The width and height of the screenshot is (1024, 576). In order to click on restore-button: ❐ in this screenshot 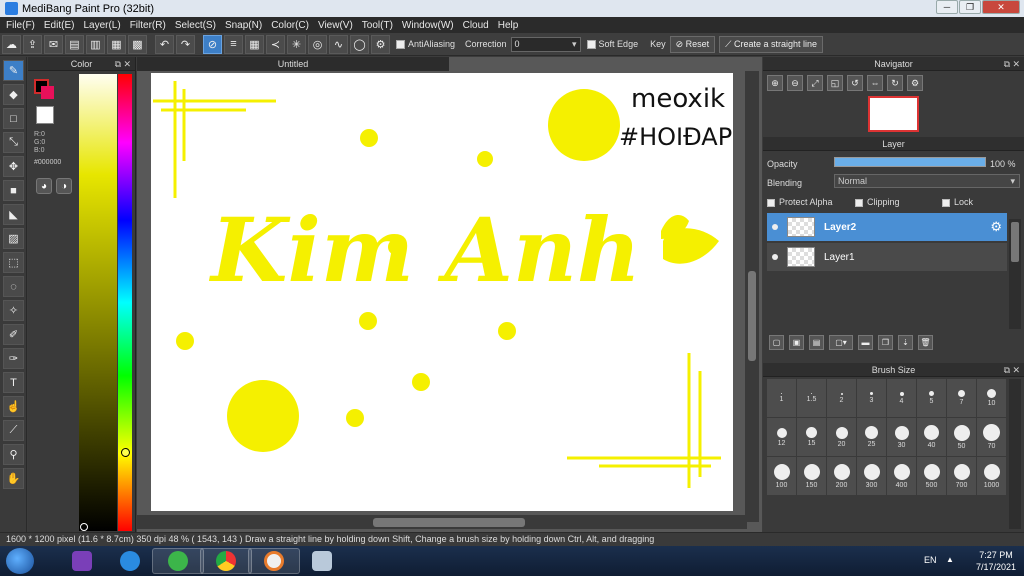, I will do `click(970, 7)`.